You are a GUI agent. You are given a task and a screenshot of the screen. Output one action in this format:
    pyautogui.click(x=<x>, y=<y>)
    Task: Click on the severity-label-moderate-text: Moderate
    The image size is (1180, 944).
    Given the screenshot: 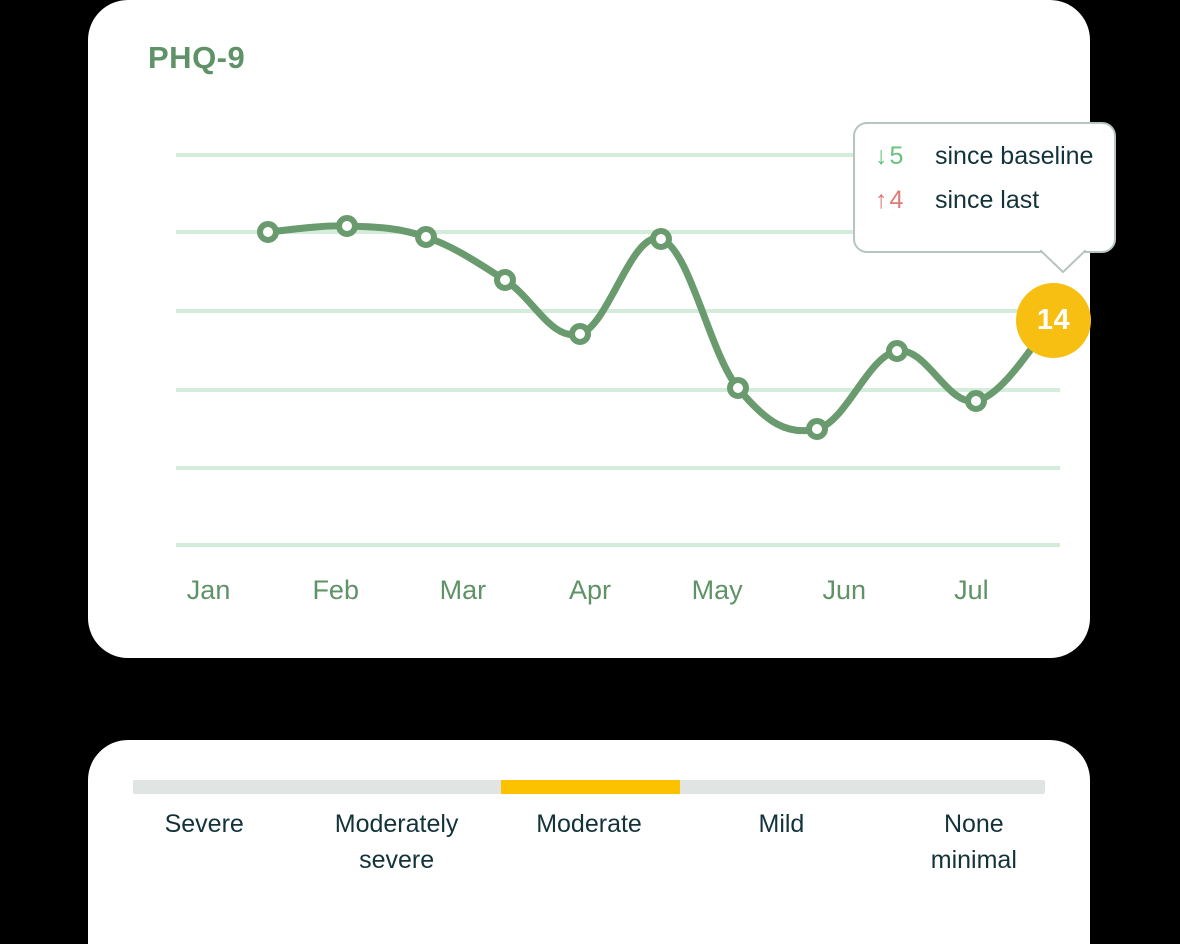 What is the action you would take?
    pyautogui.click(x=589, y=824)
    